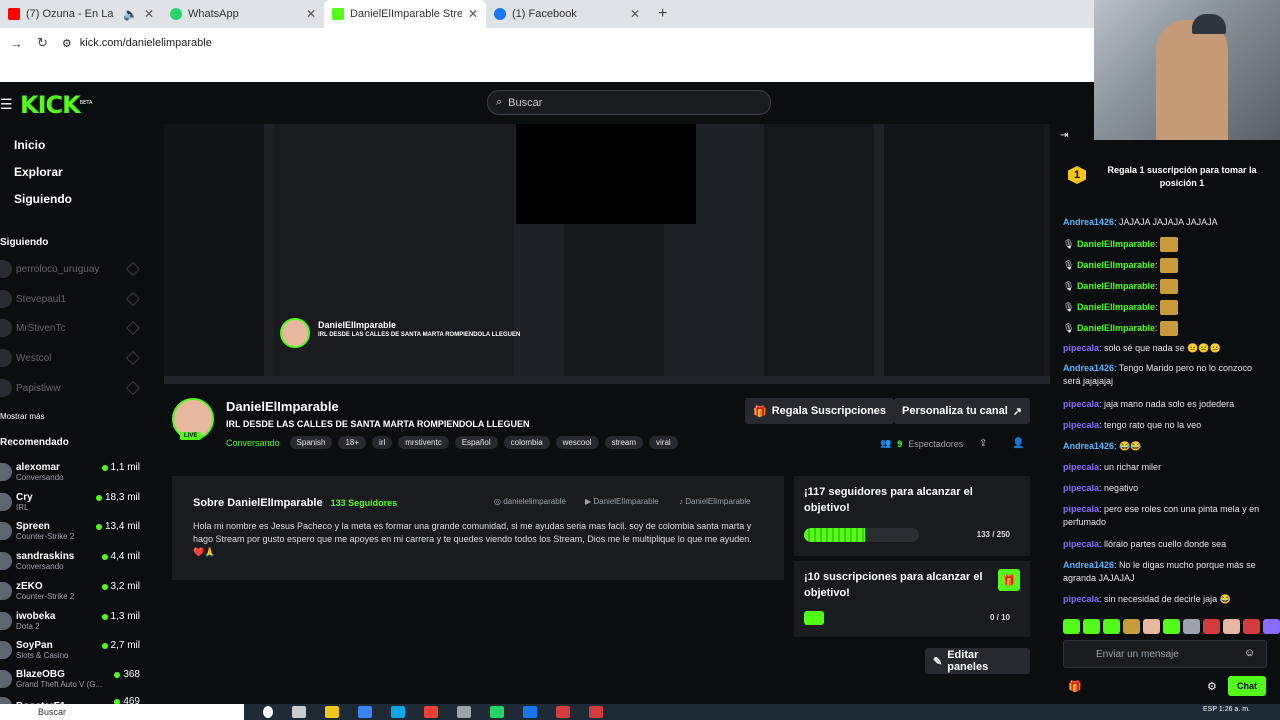  Describe the element at coordinates (352, 442) in the screenshot. I see `tag: 18+` at that location.